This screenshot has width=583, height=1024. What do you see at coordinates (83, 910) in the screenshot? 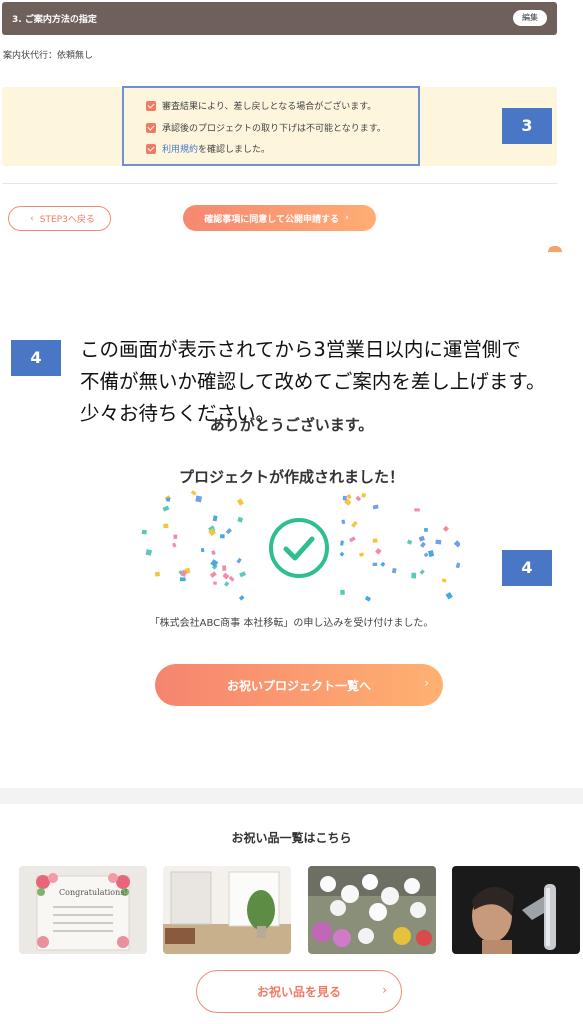
I see `gift-thumbnail-congratulations-board: Congratulations!` at bounding box center [83, 910].